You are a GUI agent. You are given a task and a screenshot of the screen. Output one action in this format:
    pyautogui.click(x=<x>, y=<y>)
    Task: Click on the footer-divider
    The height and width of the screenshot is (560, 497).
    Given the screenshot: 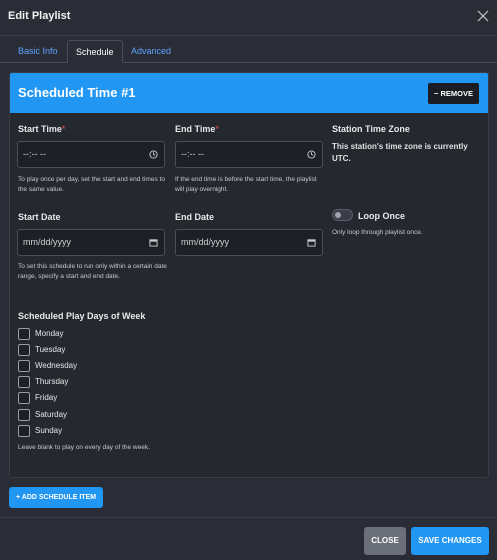 What is the action you would take?
    pyautogui.click(x=248, y=517)
    